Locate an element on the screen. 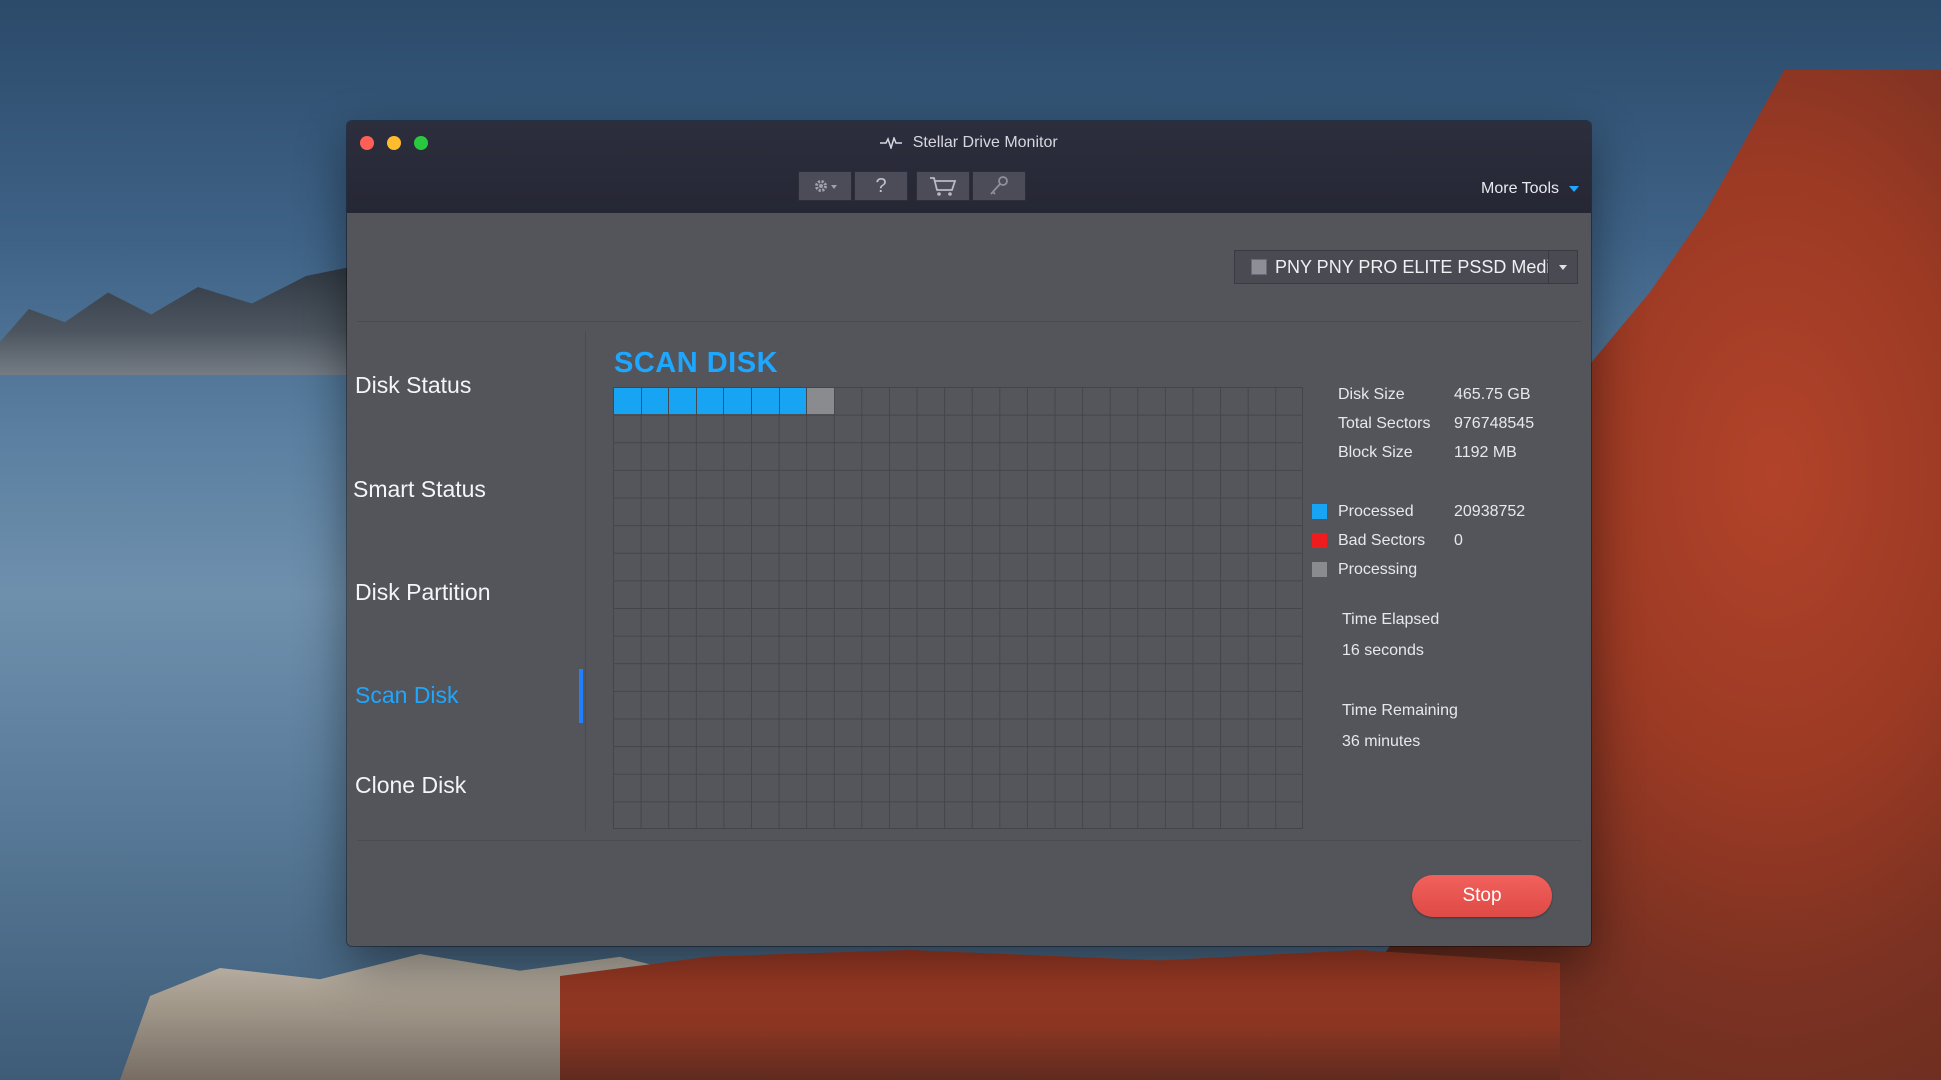 The width and height of the screenshot is (1941, 1080). pulse-icon is located at coordinates (891, 142).